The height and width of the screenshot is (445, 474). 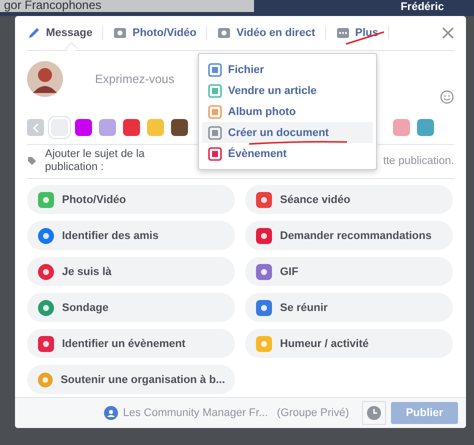 What do you see at coordinates (349, 343) in the screenshot?
I see `action-button: Humeur / activité` at bounding box center [349, 343].